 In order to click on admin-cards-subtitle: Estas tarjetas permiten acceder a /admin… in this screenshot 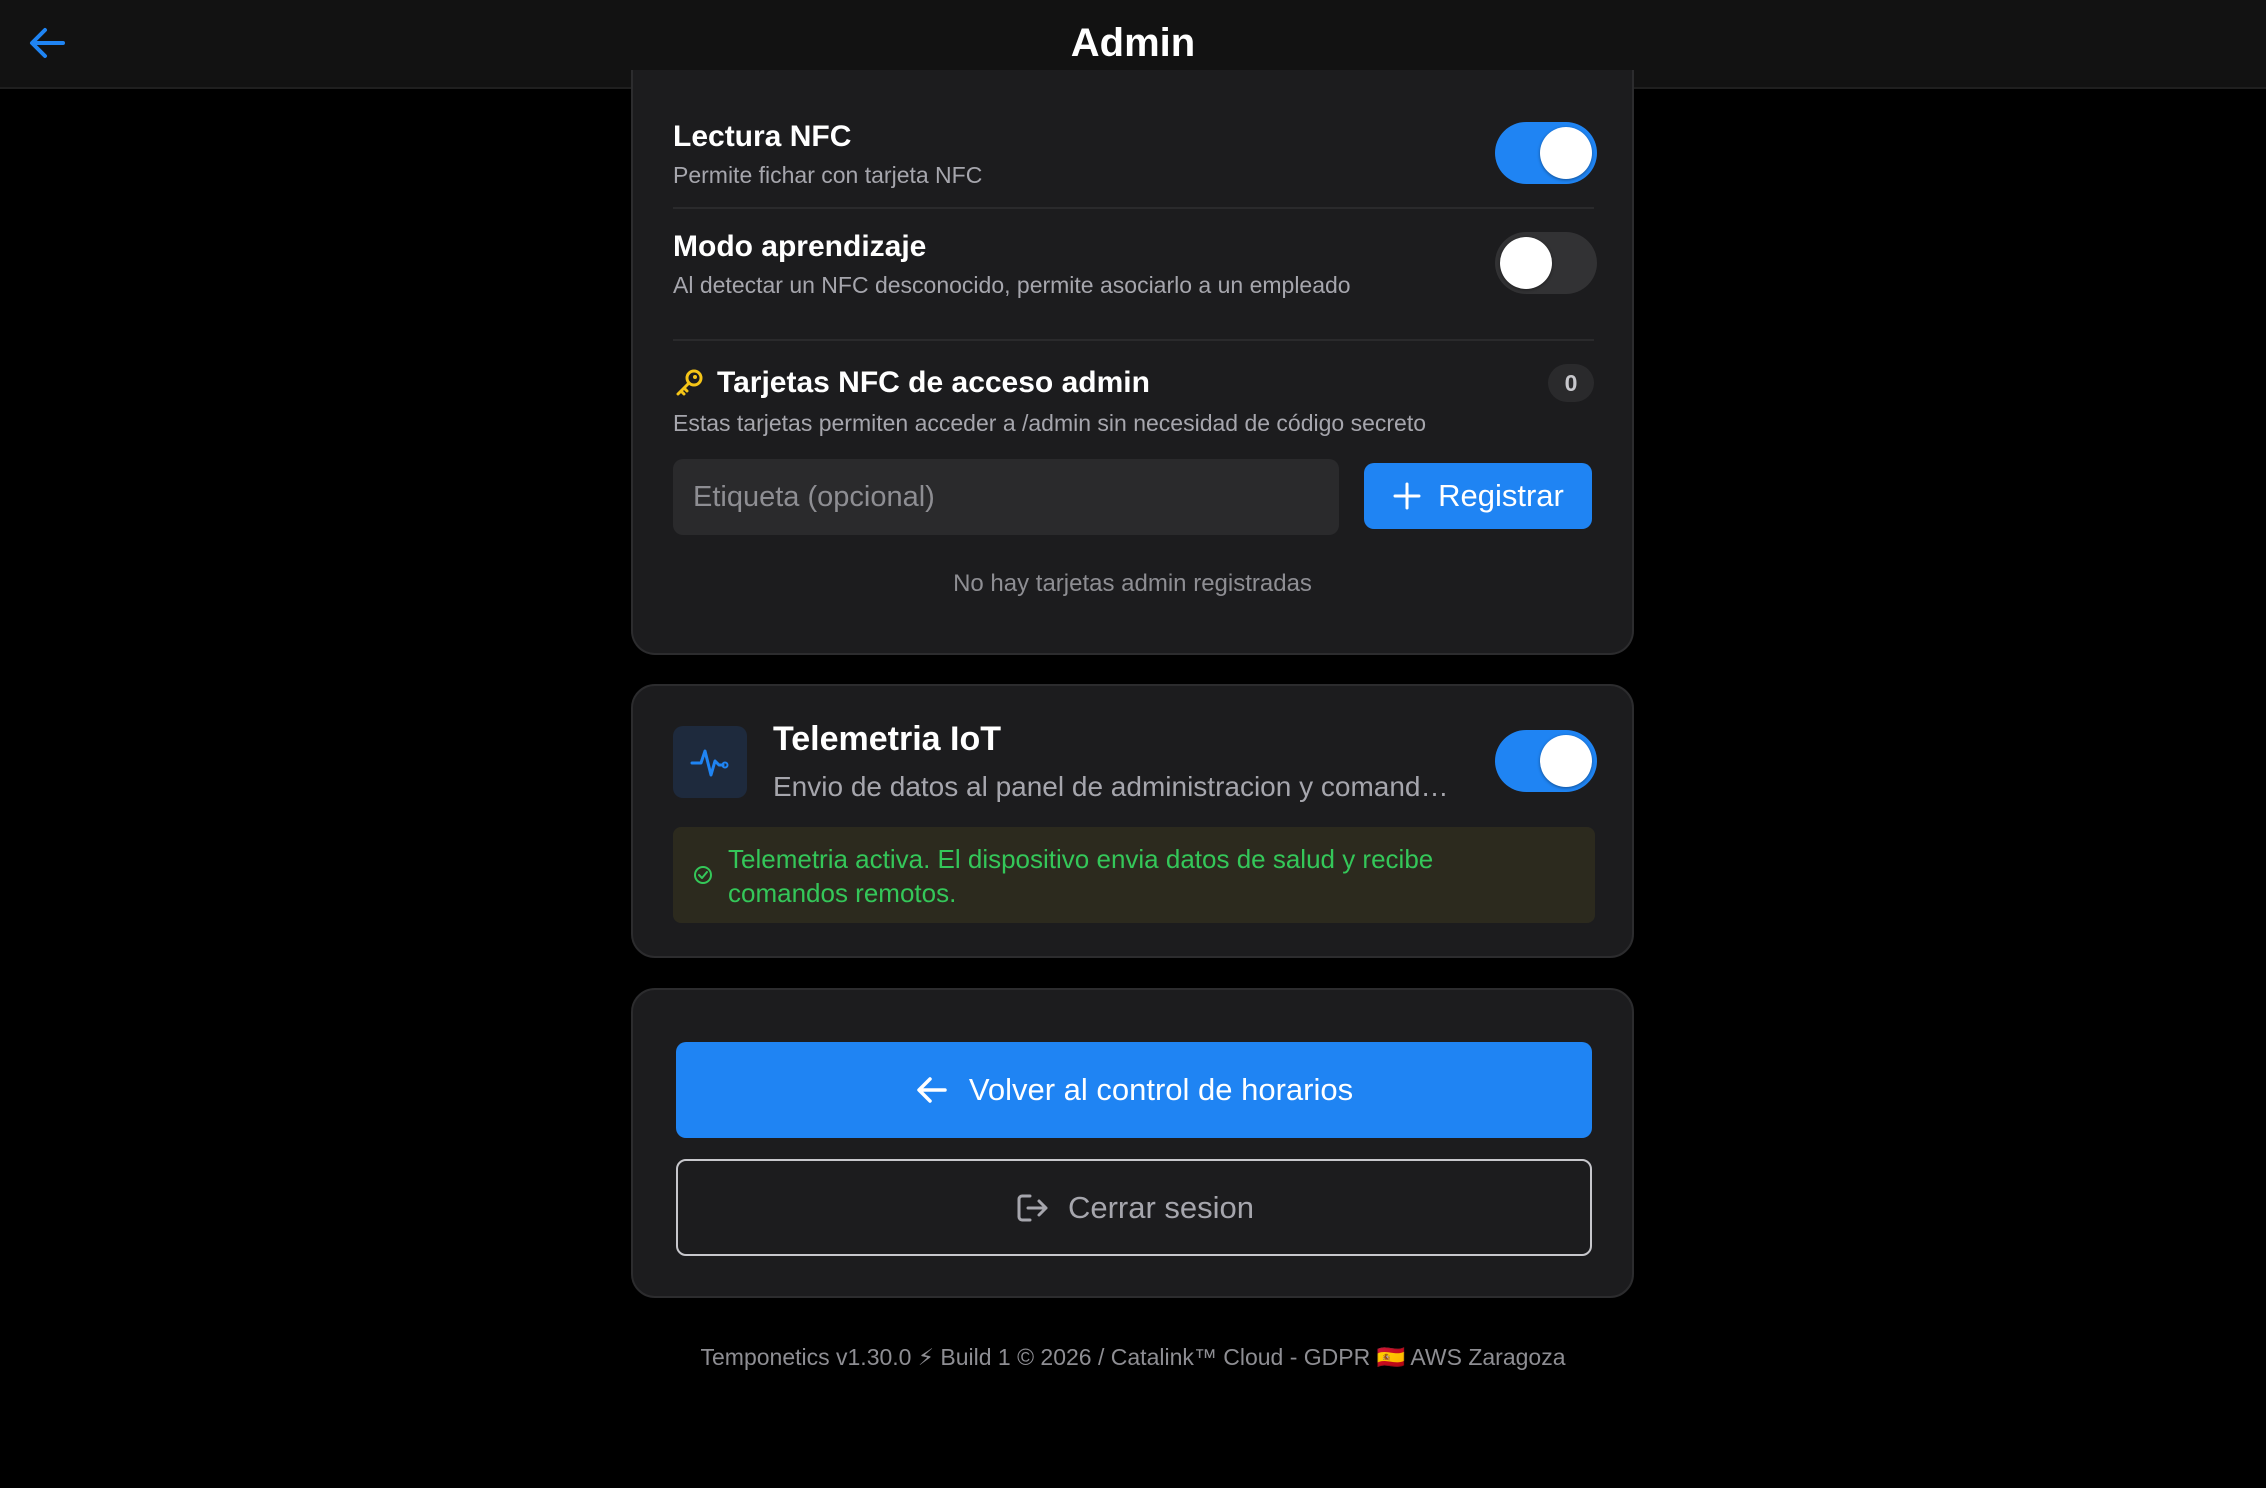, I will do `click(1050, 423)`.